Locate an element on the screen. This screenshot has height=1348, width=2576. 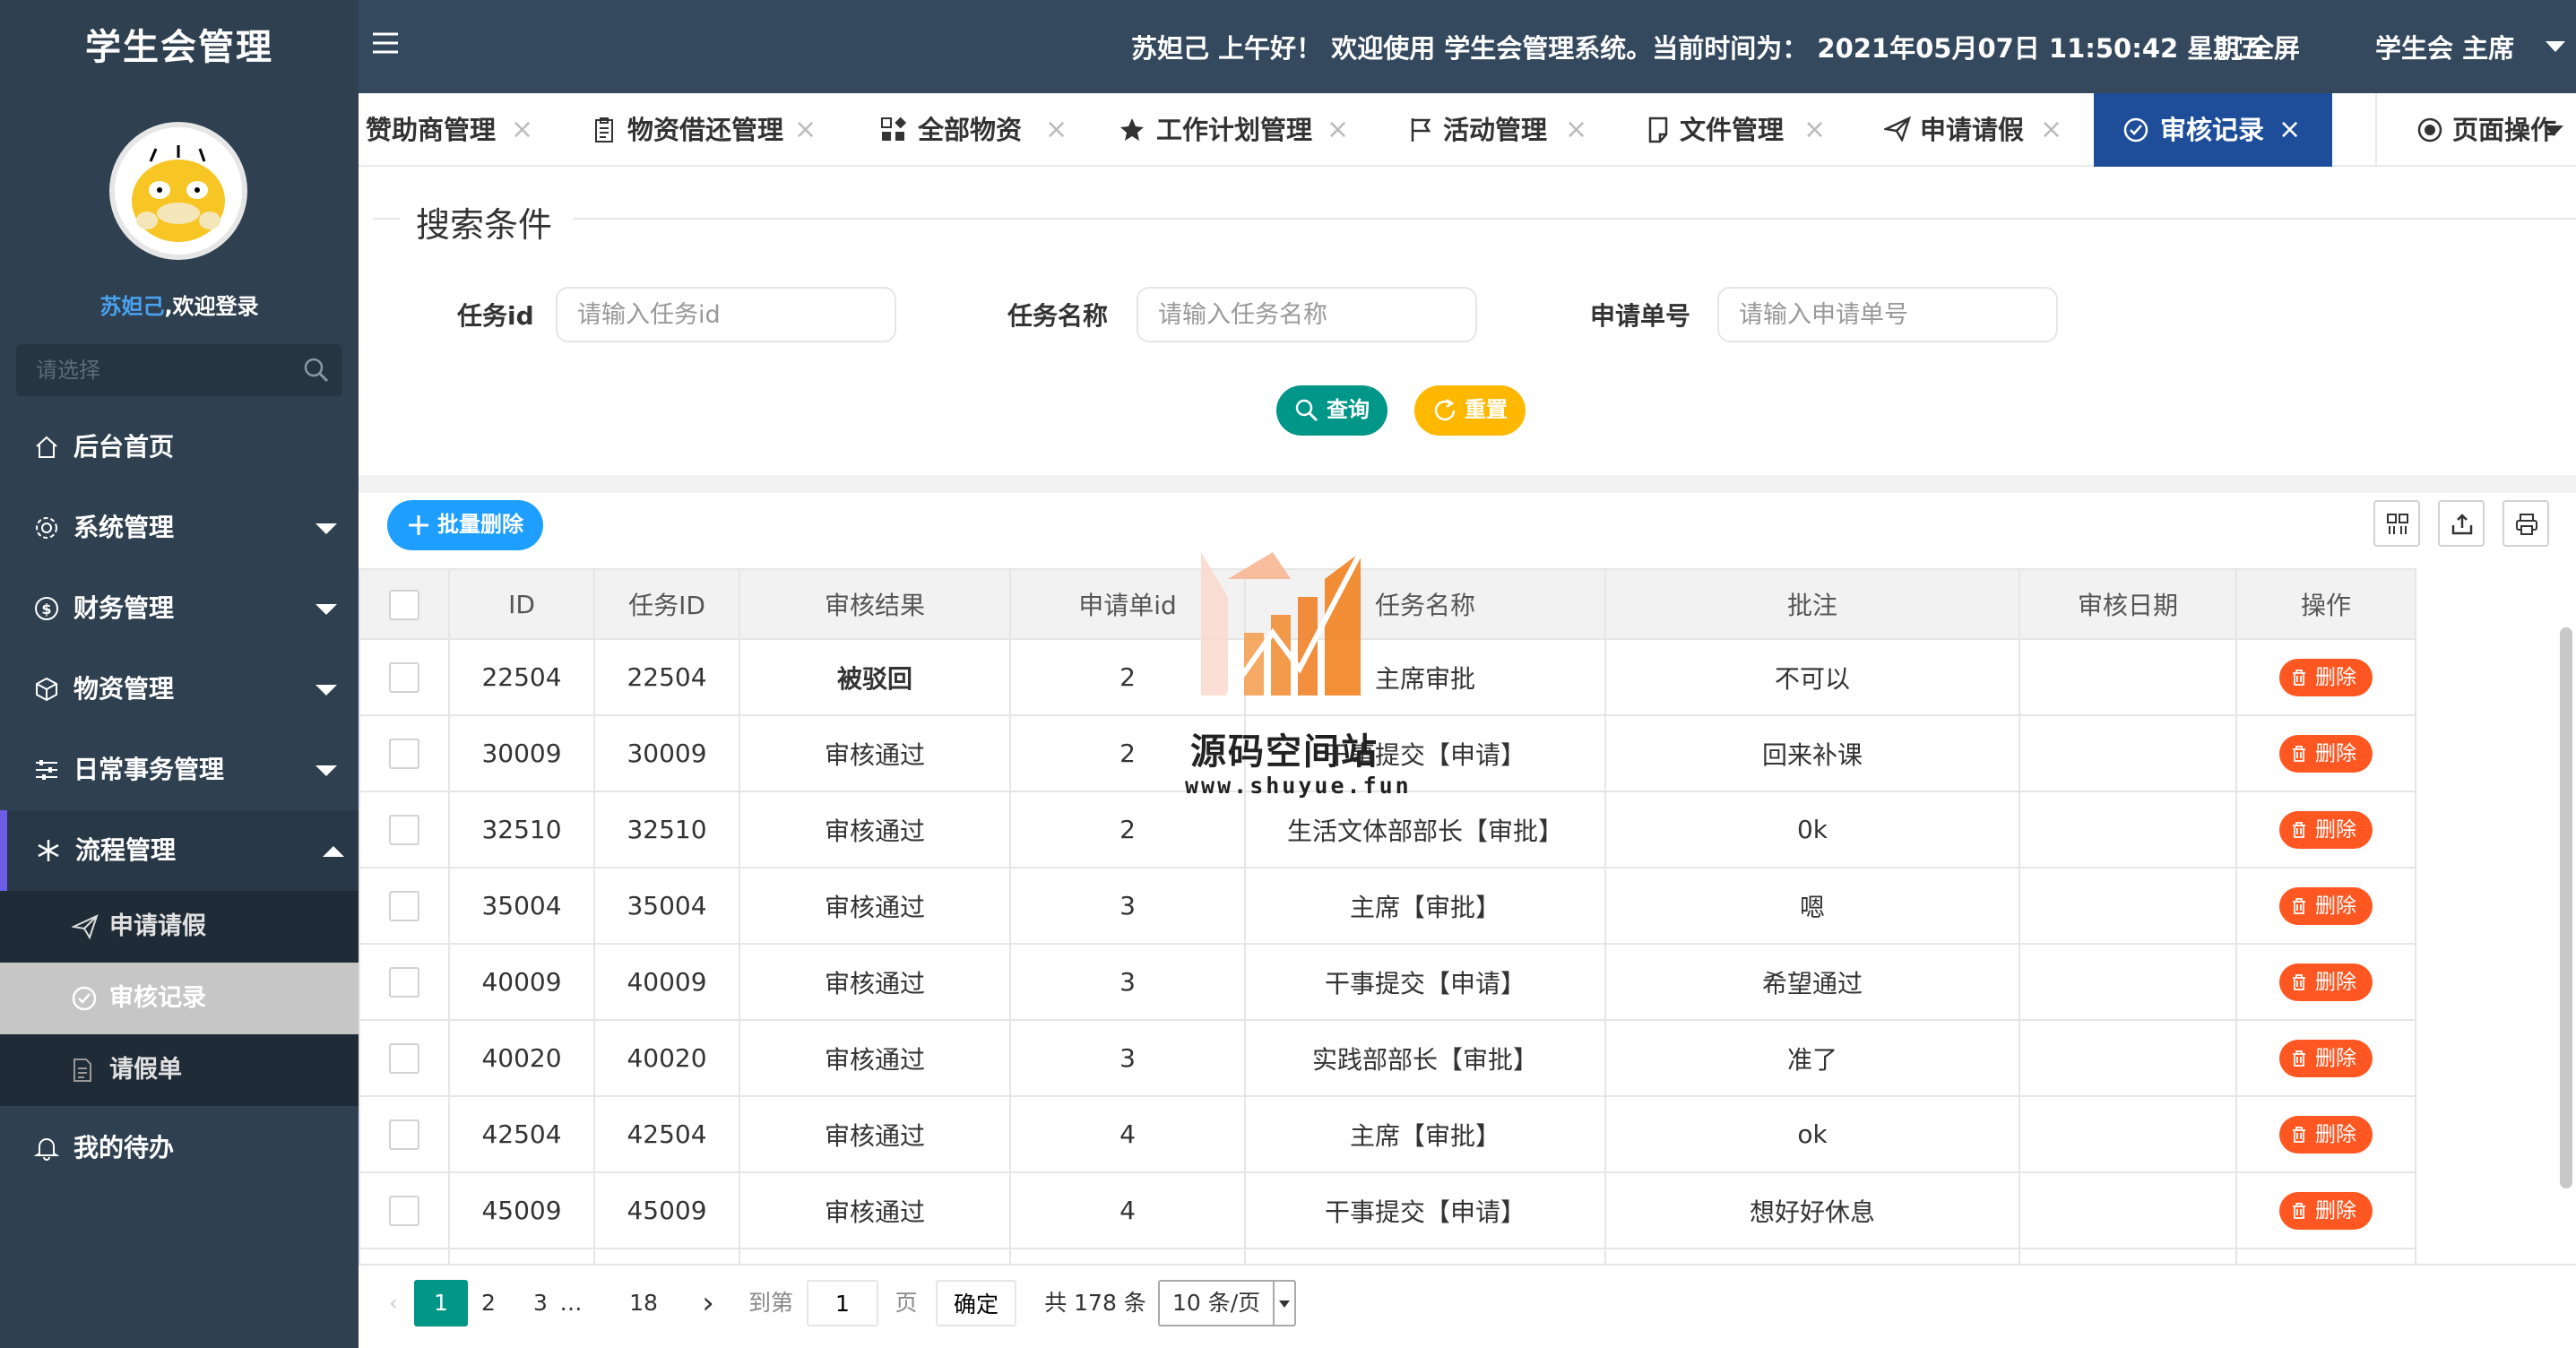
sidebar-item-process: 流程管理 is located at coordinates (179, 851).